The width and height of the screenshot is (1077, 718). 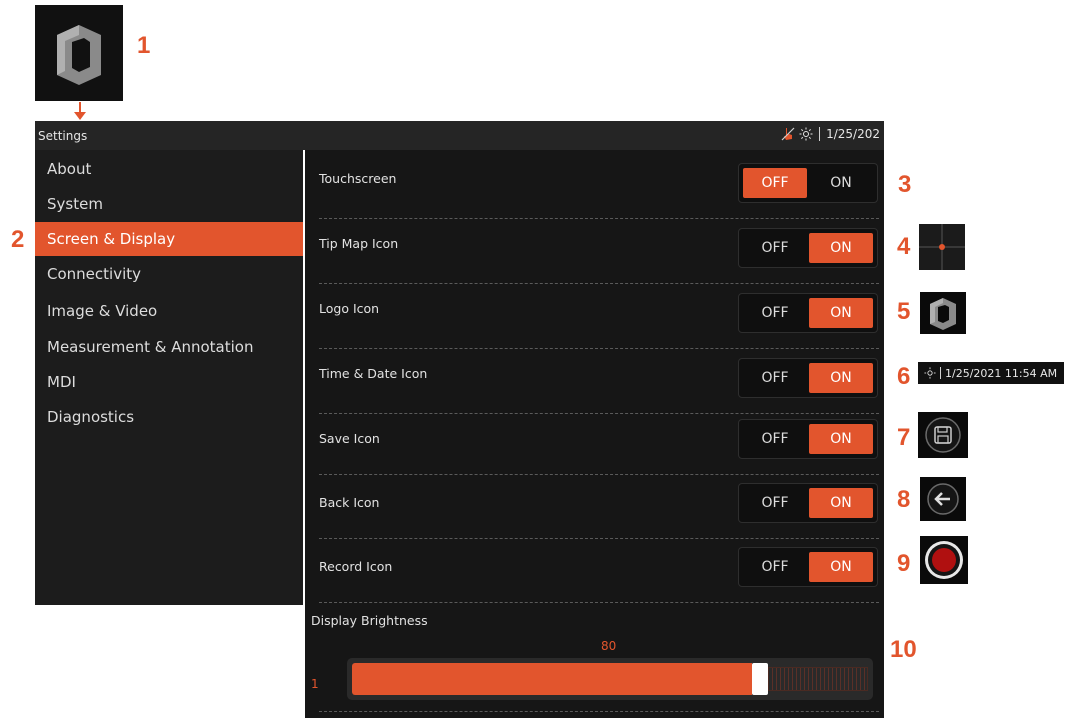 I want to click on status-area: 1/25/202, so click(x=830, y=134).